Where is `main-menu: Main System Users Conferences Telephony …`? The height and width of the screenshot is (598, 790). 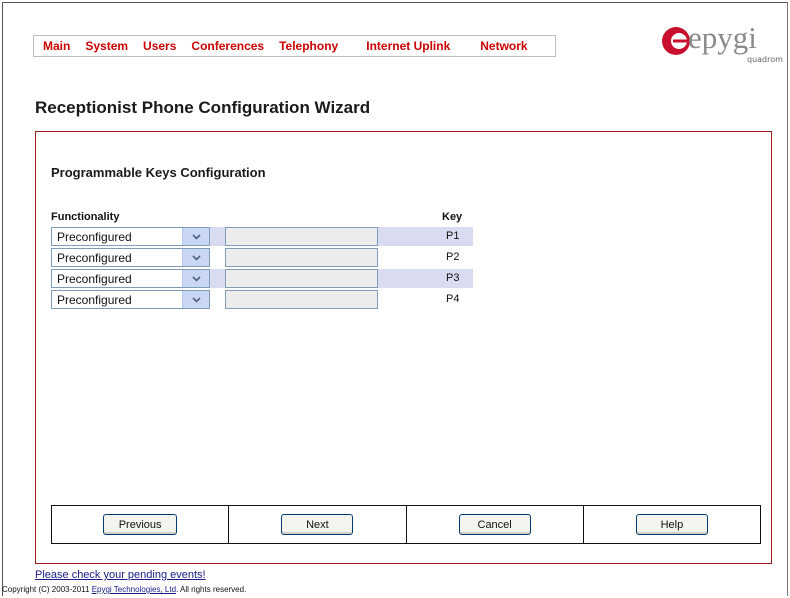
main-menu: Main System Users Conferences Telephony … is located at coordinates (294, 46).